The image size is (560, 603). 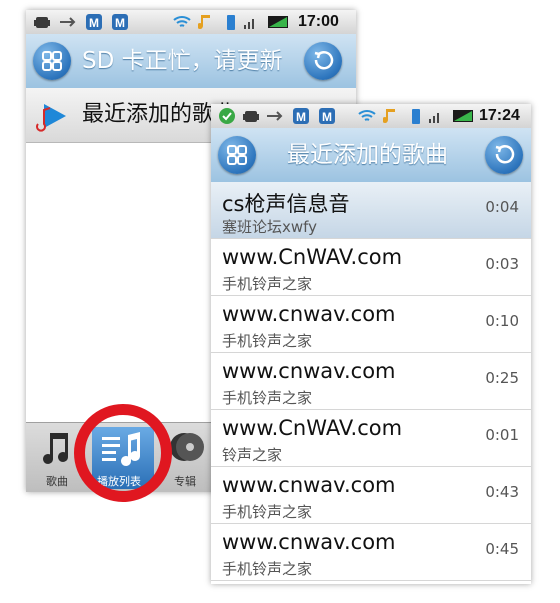 What do you see at coordinates (502, 207) in the screenshot?
I see `song-duration: 0:04` at bounding box center [502, 207].